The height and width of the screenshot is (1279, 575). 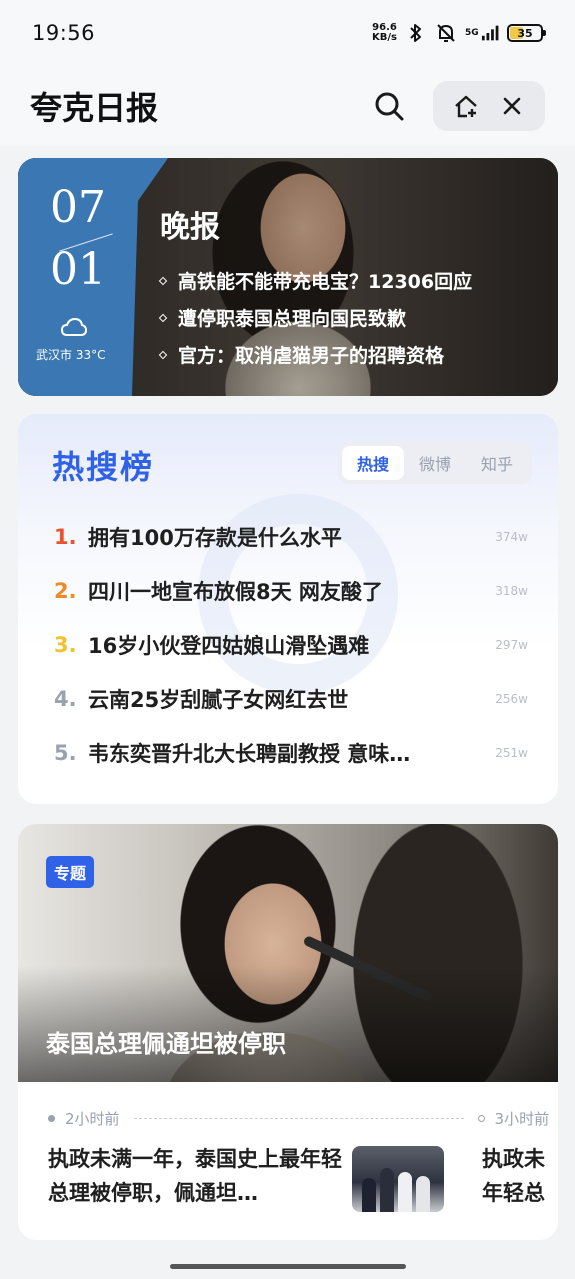 What do you see at coordinates (522, 1118) in the screenshot?
I see `timeline-time: 3小时前` at bounding box center [522, 1118].